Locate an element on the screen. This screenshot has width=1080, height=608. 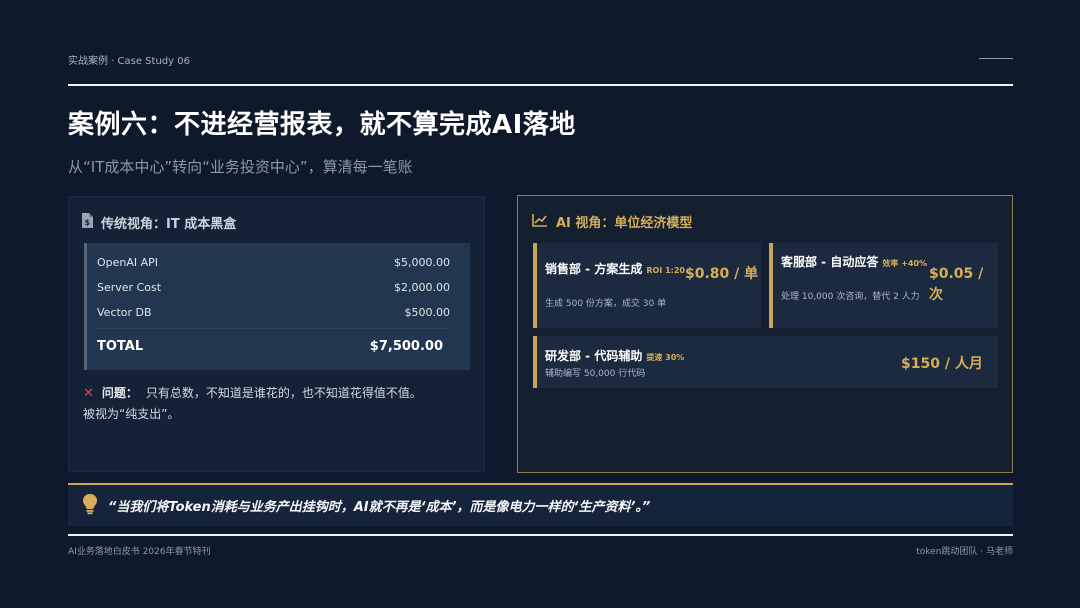
ai-view-heading: AI 视角：单位经济模型 is located at coordinates (612, 221).